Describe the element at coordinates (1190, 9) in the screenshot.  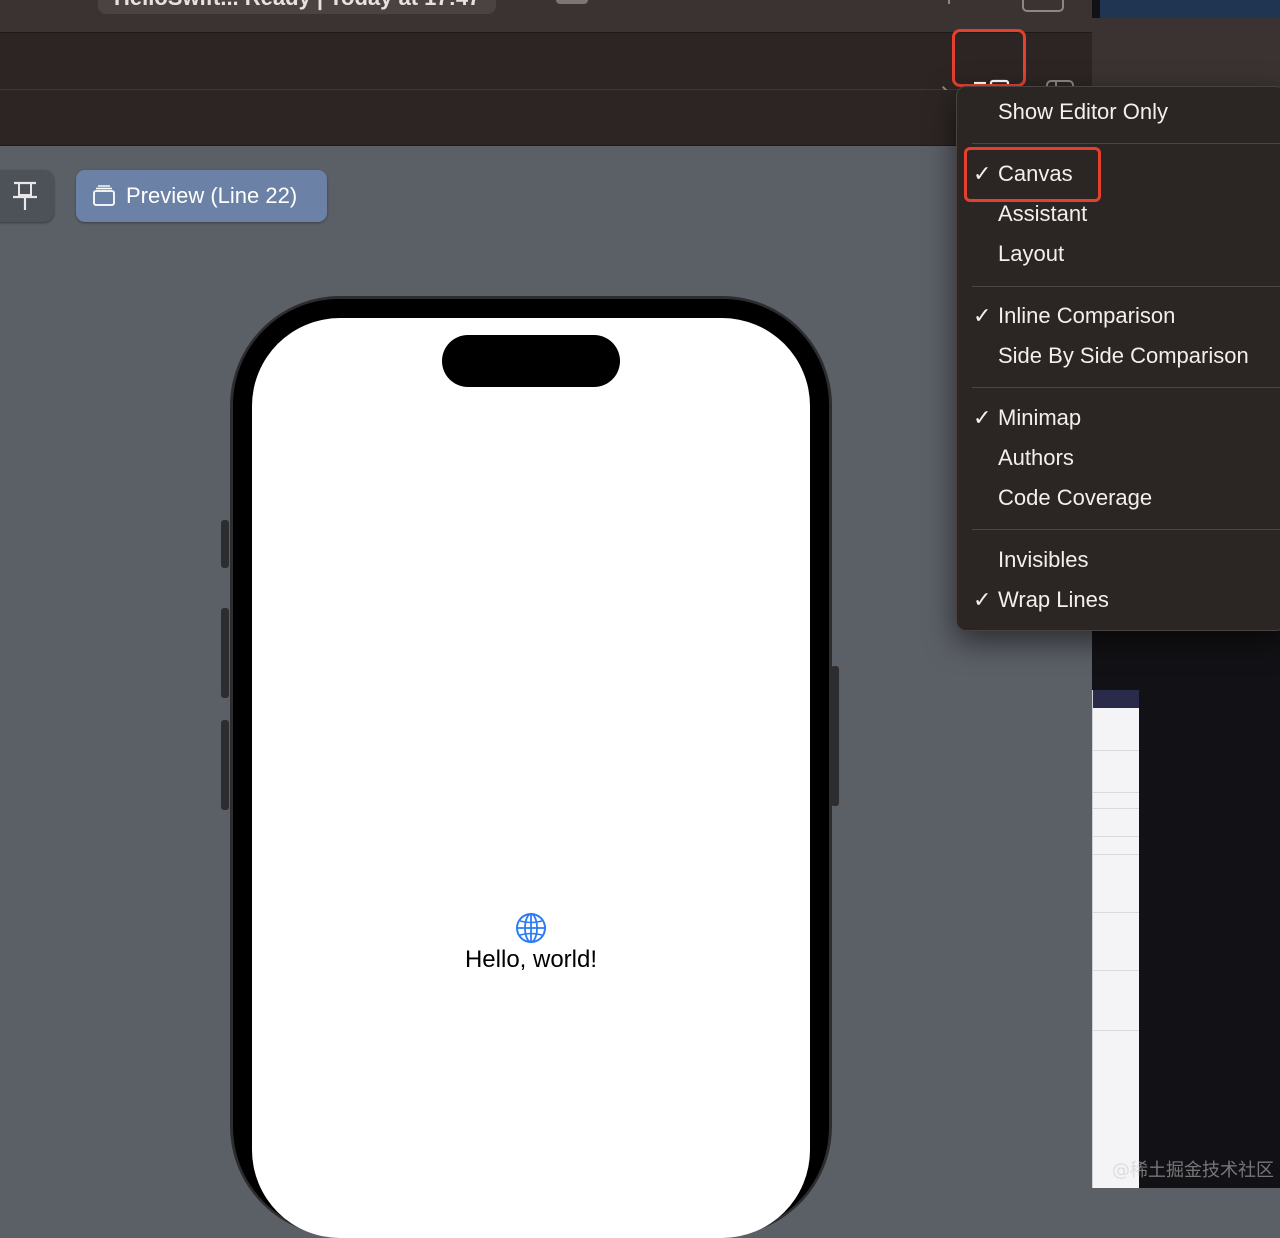
I see `background-window-strip` at that location.